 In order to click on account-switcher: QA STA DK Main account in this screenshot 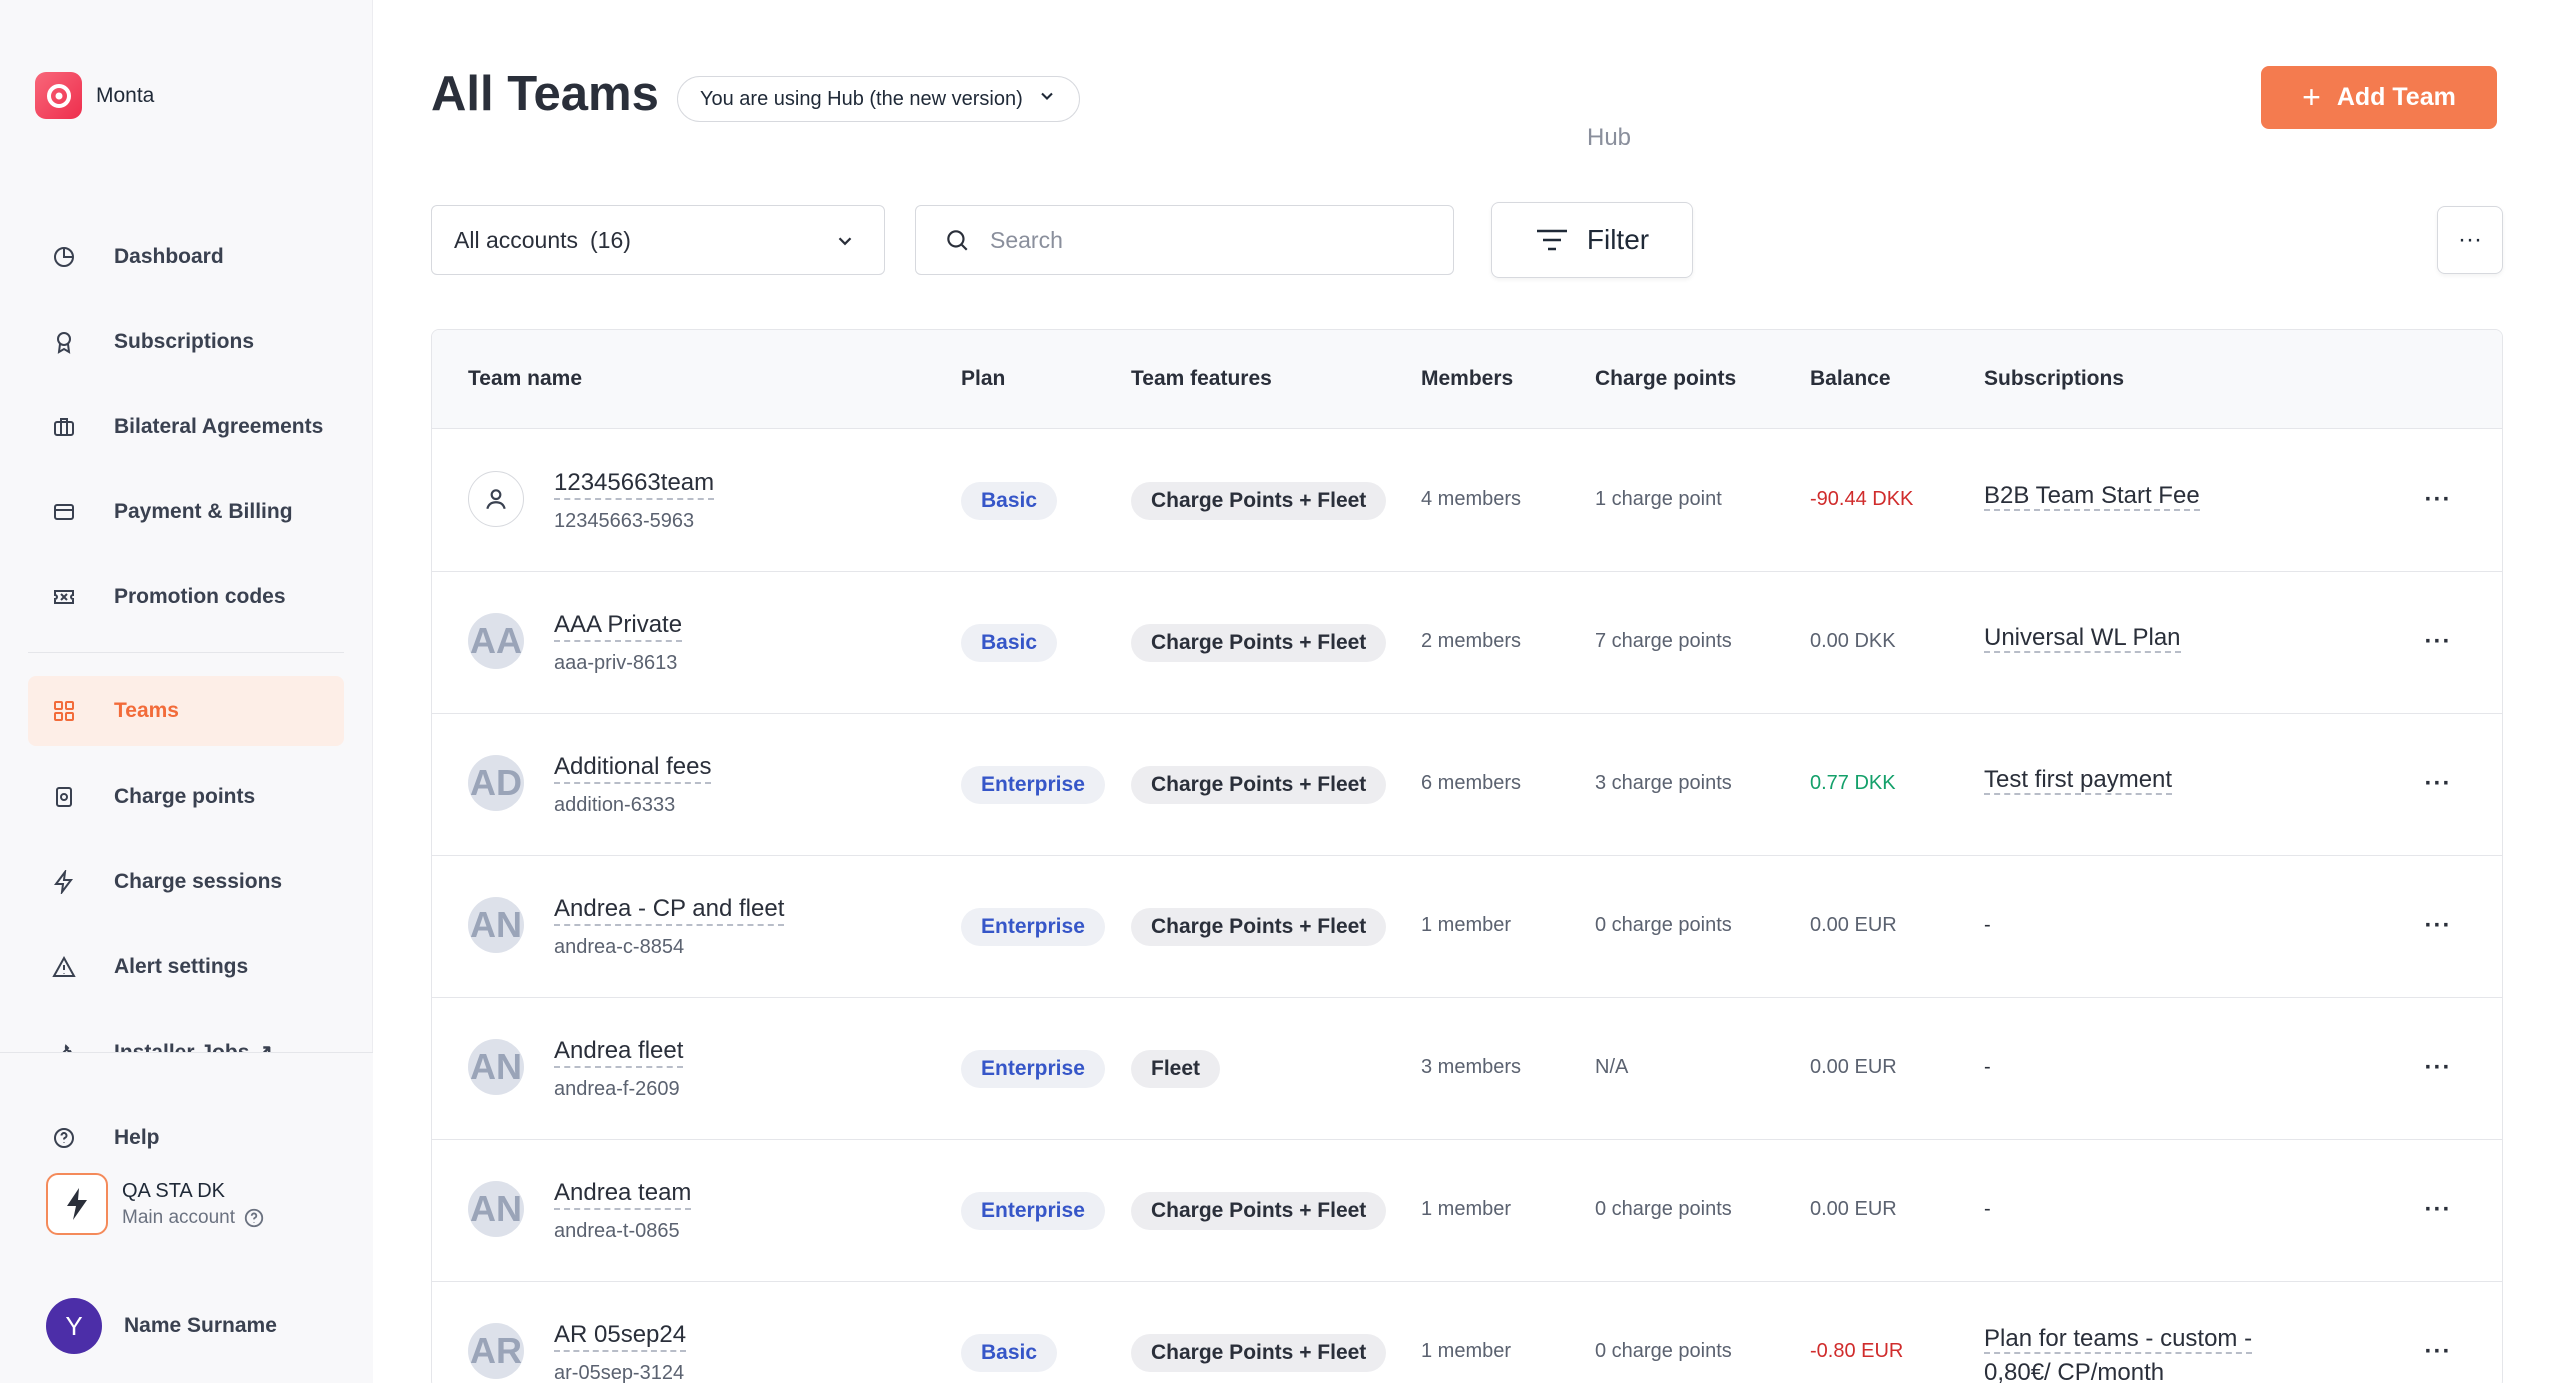, I will do `click(155, 1204)`.